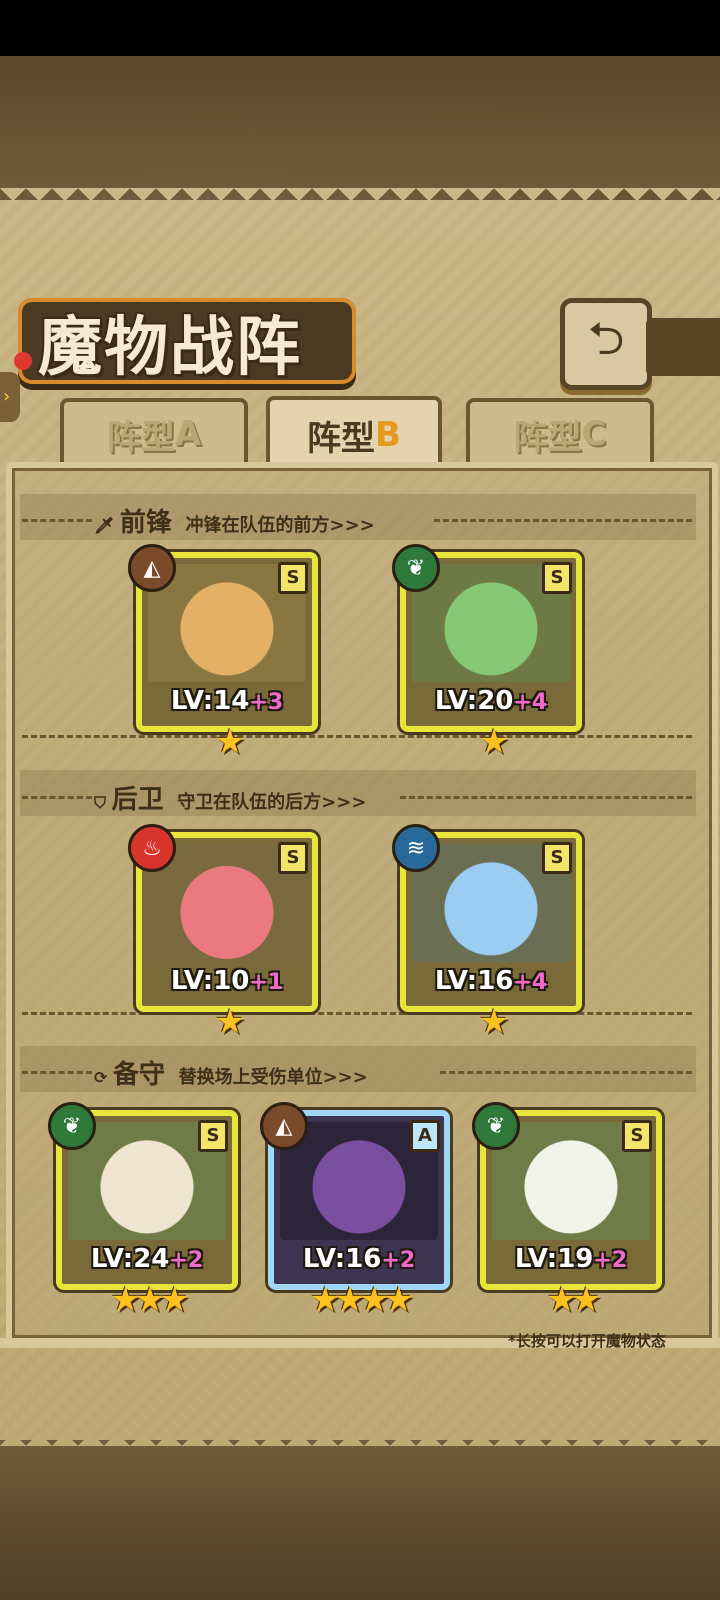 Image resolution: width=720 pixels, height=1600 pixels. I want to click on level-bonus: +3, so click(266, 702).